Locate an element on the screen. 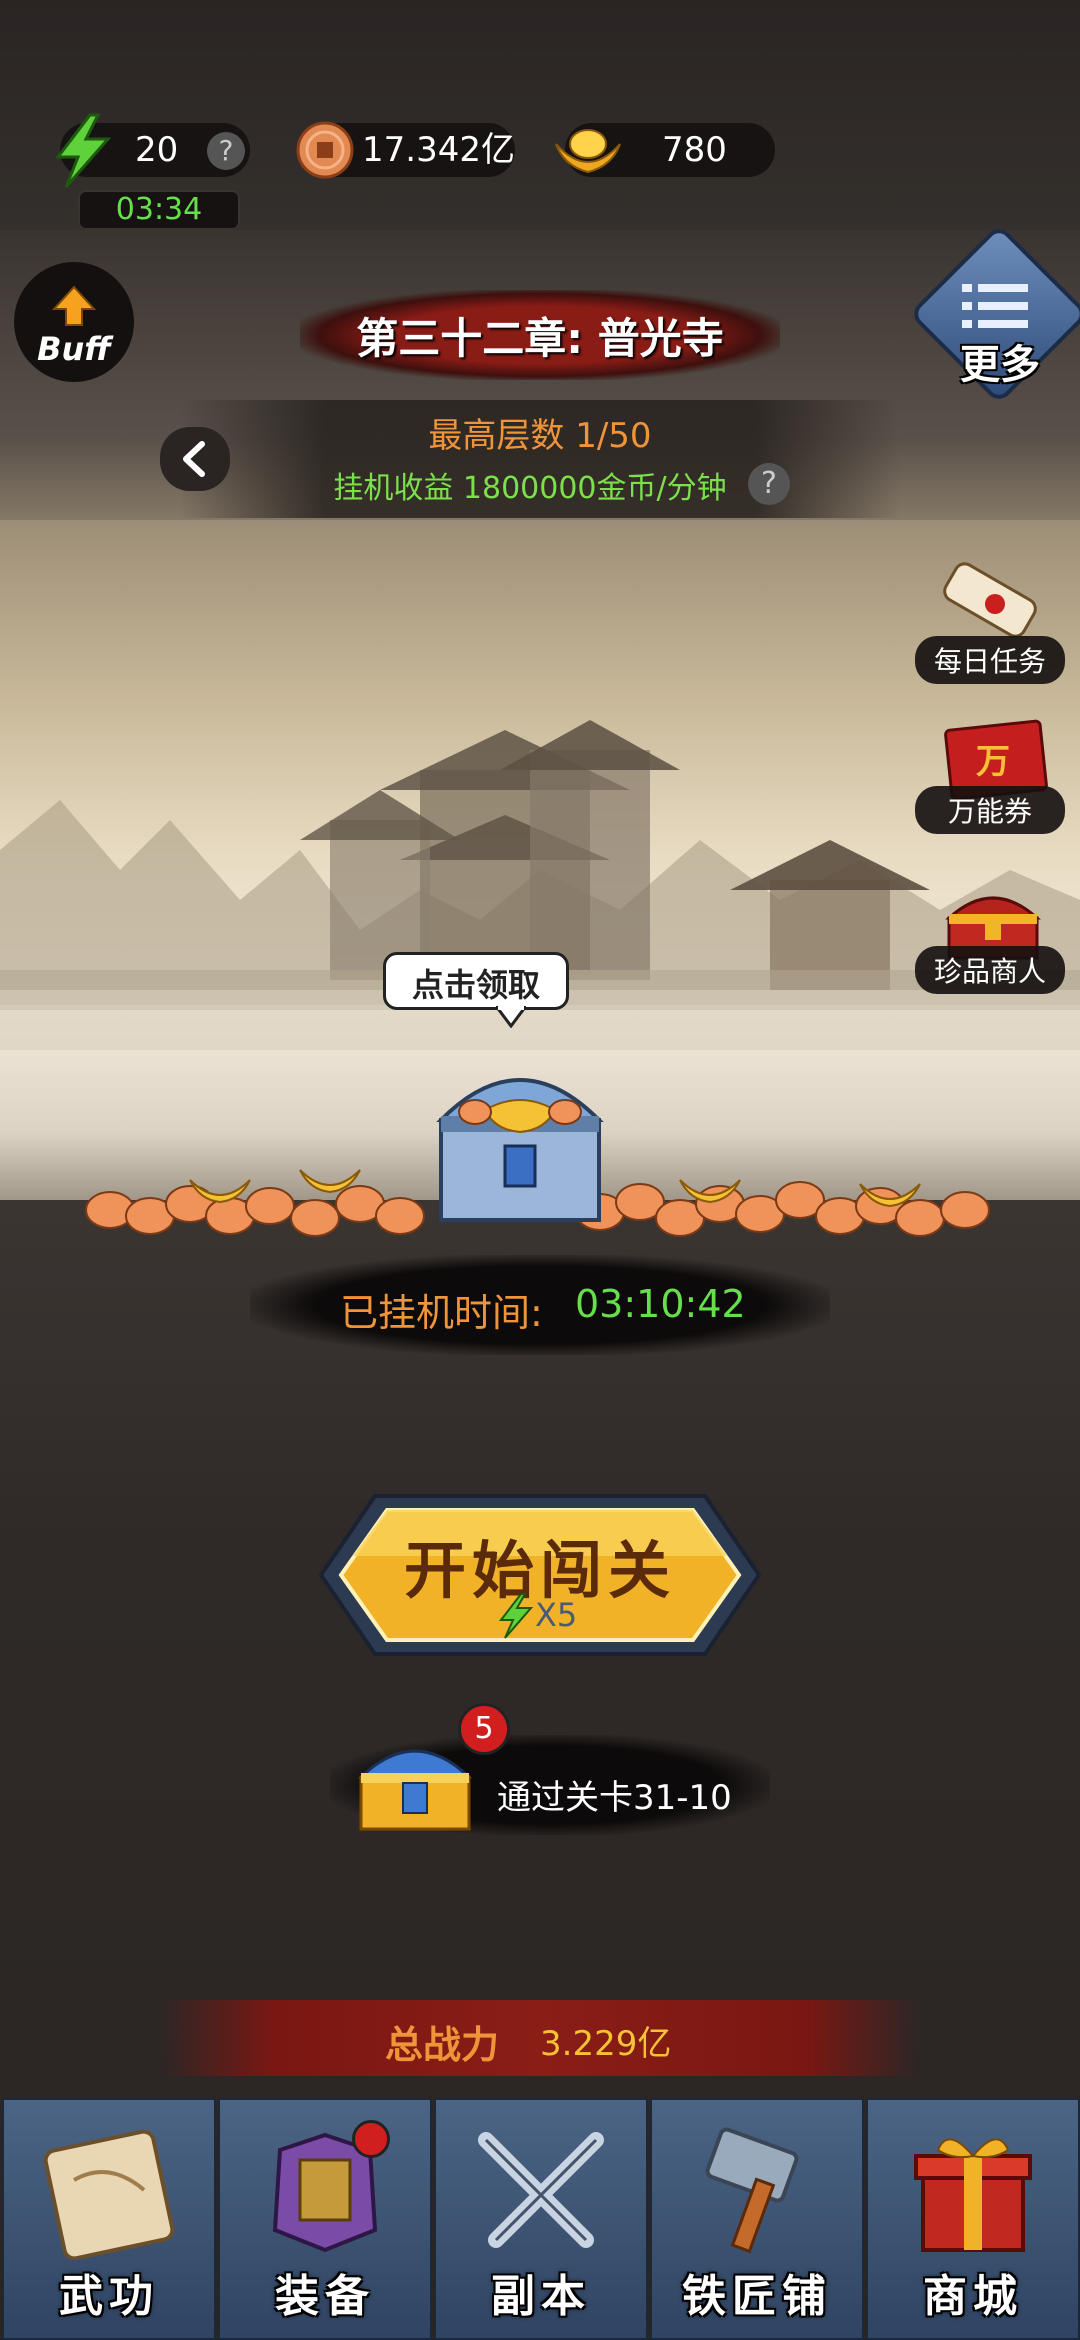  nav-tab-blacksmith: 铁匠铺 is located at coordinates (757, 2219).